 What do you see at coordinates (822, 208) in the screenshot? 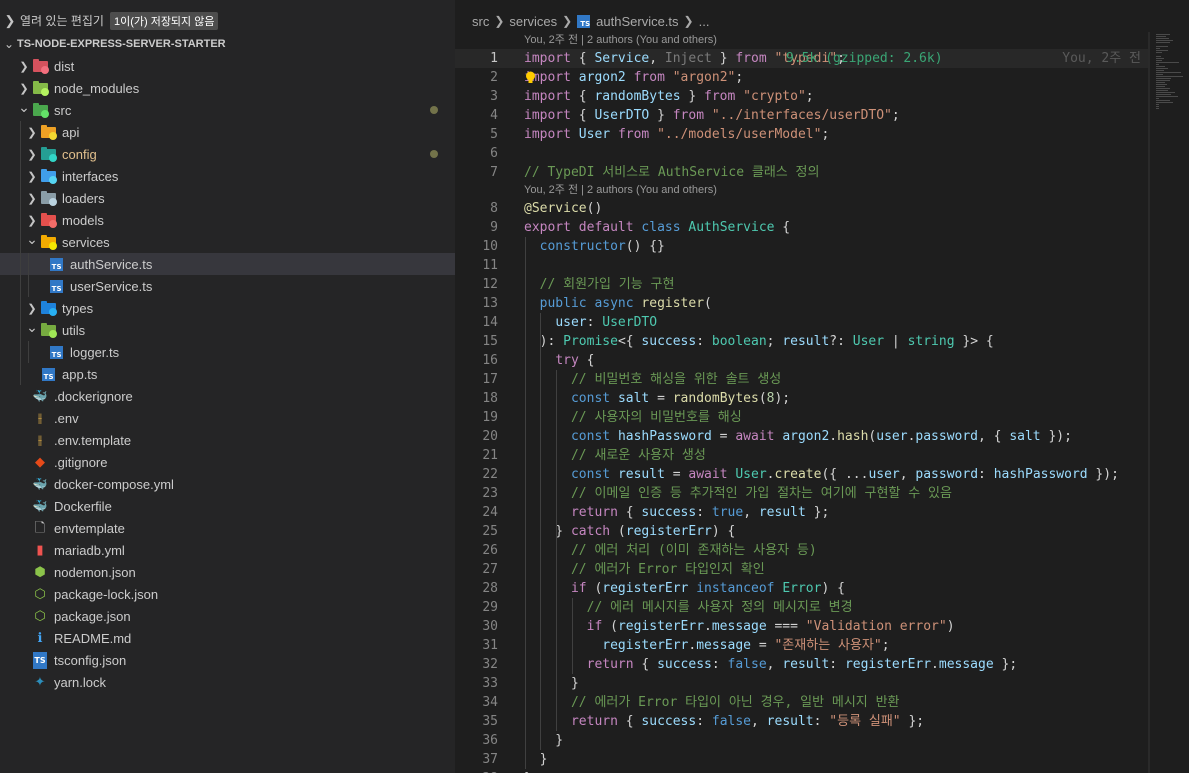
I see `code-line: 8 @Service()` at bounding box center [822, 208].